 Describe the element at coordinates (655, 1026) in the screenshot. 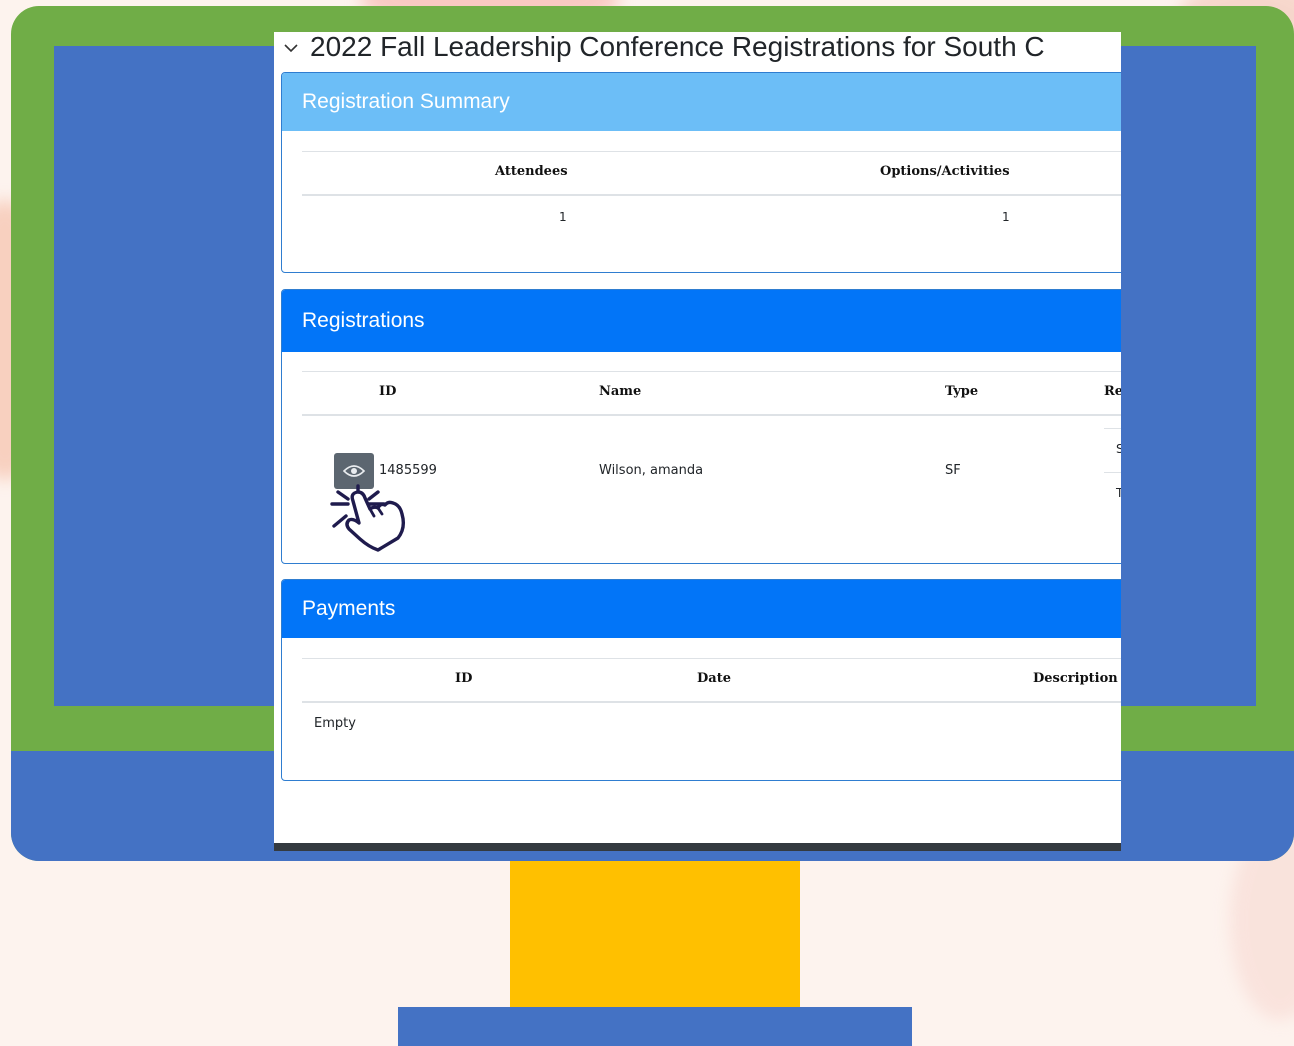

I see `monitor-stand-base` at that location.